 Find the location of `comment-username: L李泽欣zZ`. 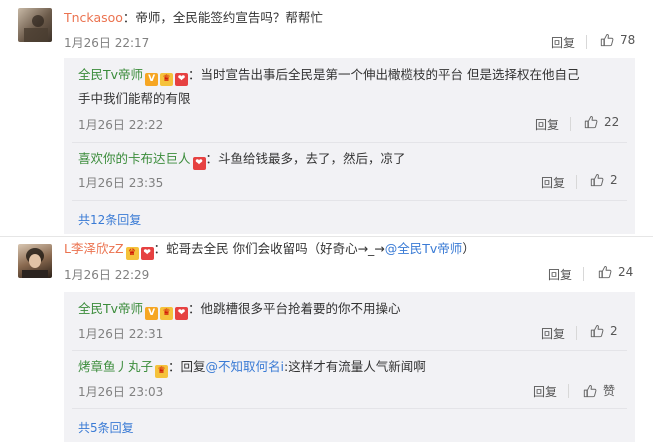

comment-username: L李泽欣zZ is located at coordinates (94, 248).